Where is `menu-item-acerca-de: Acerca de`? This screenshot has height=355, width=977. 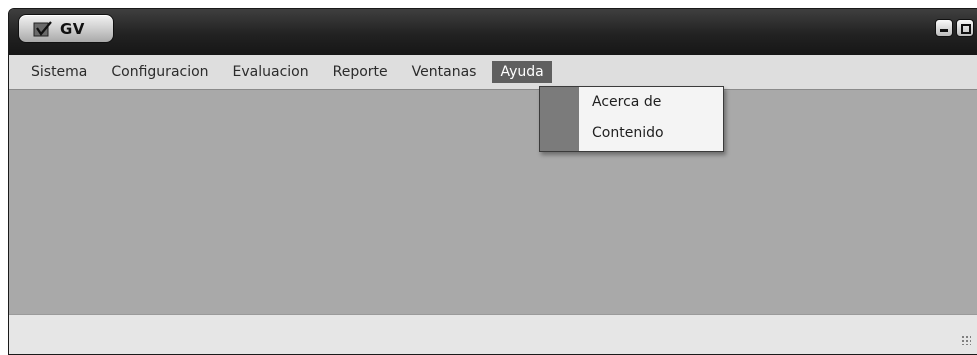 menu-item-acerca-de: Acerca de is located at coordinates (626, 102).